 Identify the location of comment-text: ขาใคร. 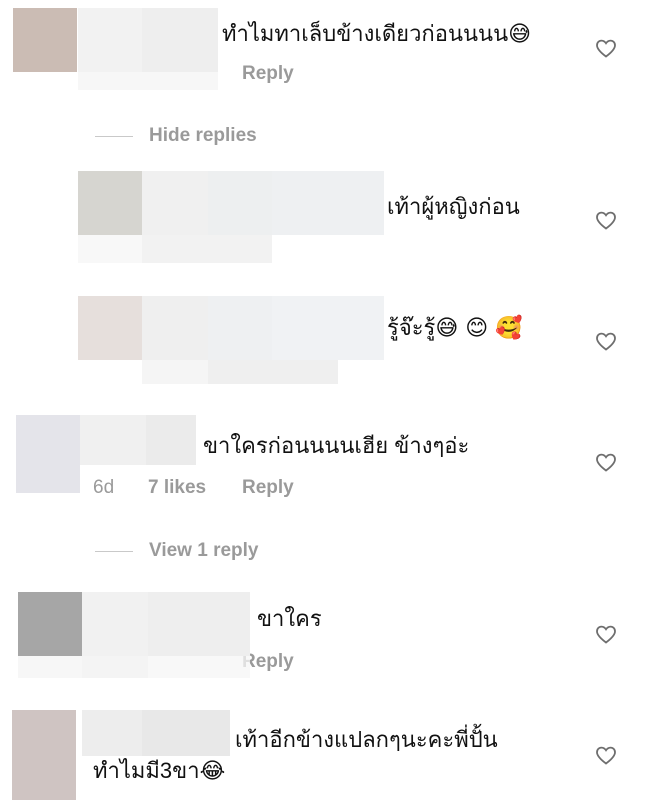
(289, 618).